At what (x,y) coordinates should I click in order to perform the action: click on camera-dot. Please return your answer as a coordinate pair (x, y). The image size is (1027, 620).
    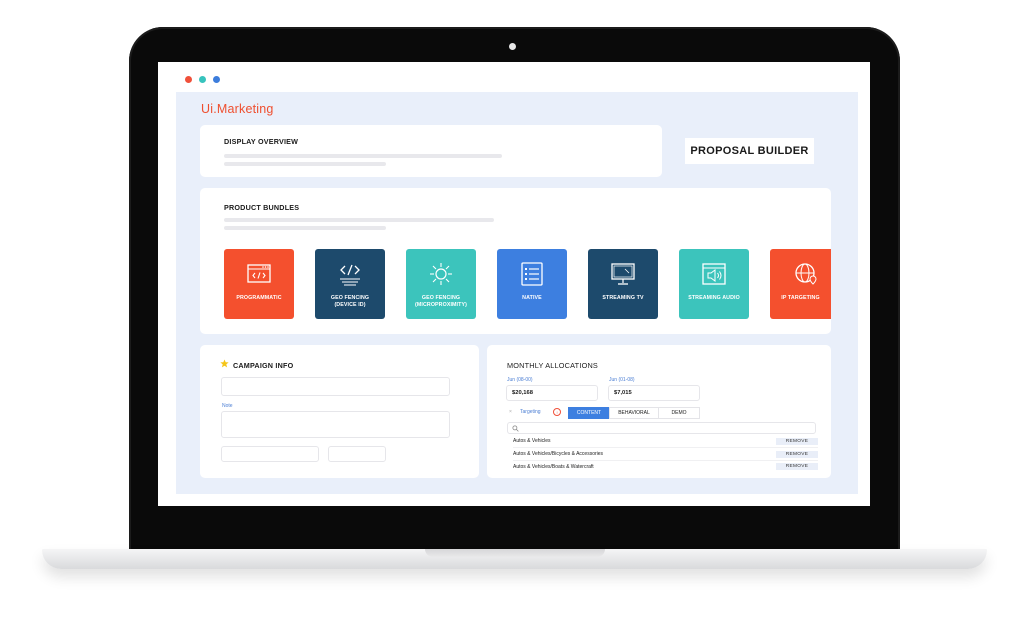
    Looking at the image, I should click on (512, 46).